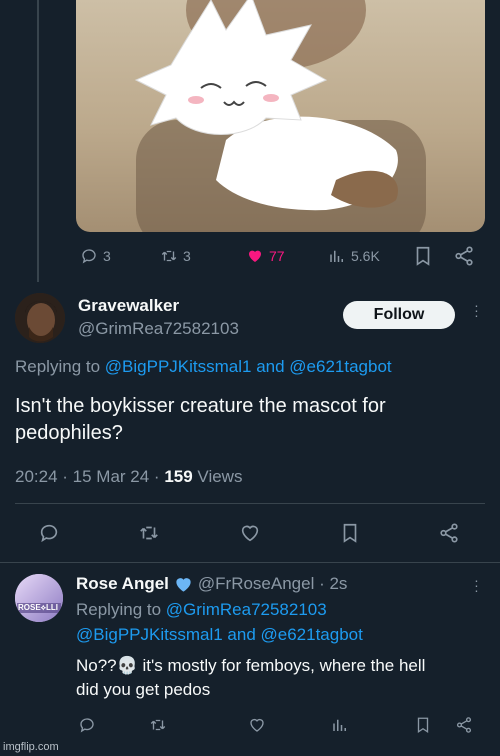 The height and width of the screenshot is (756, 500). What do you see at coordinates (277, 256) in the screenshot?
I see `like-count: 77` at bounding box center [277, 256].